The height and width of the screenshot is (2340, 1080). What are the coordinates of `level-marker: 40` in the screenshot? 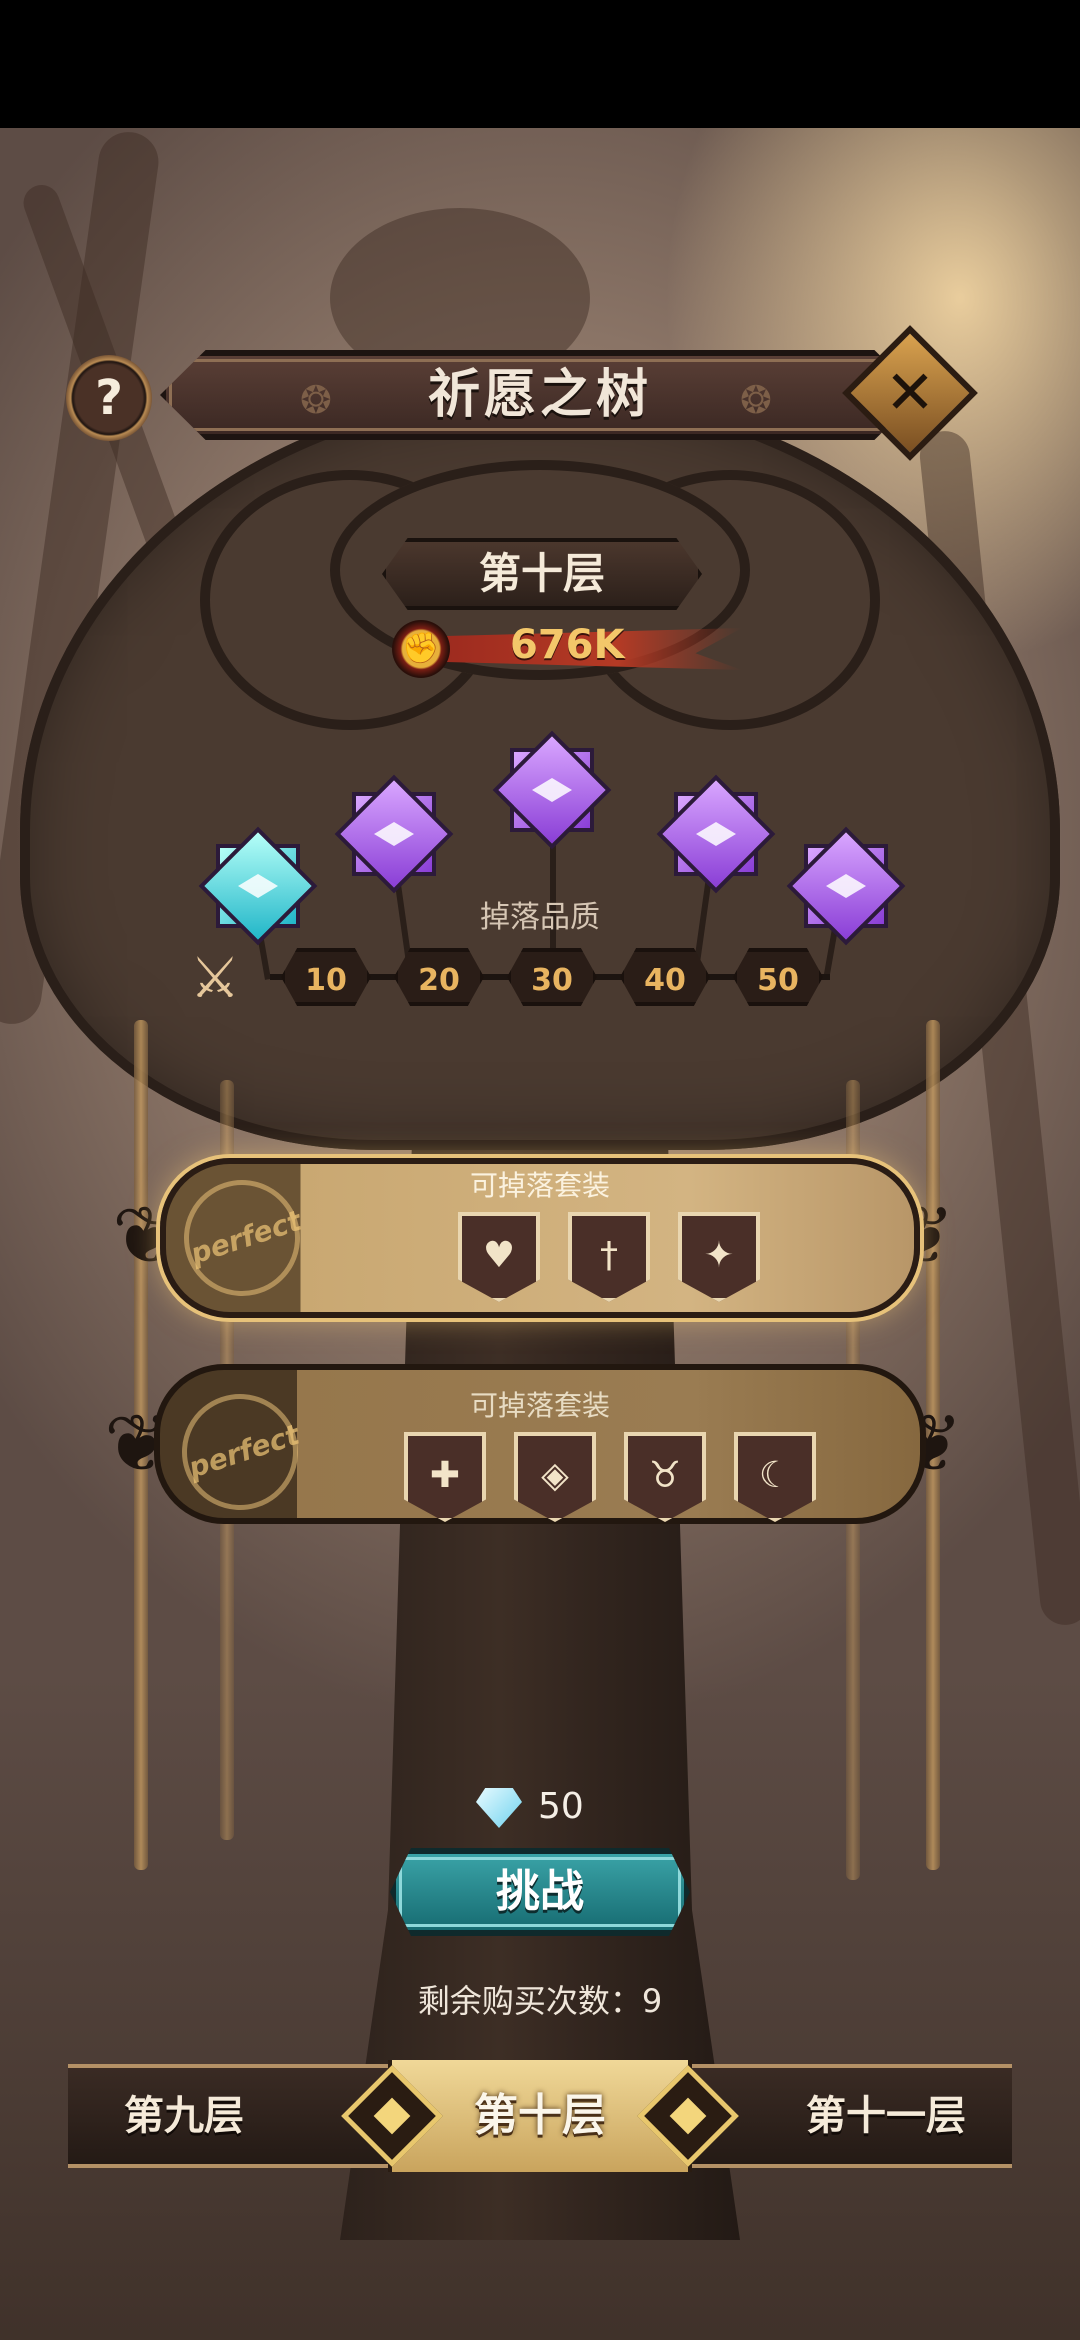 It's located at (665, 977).